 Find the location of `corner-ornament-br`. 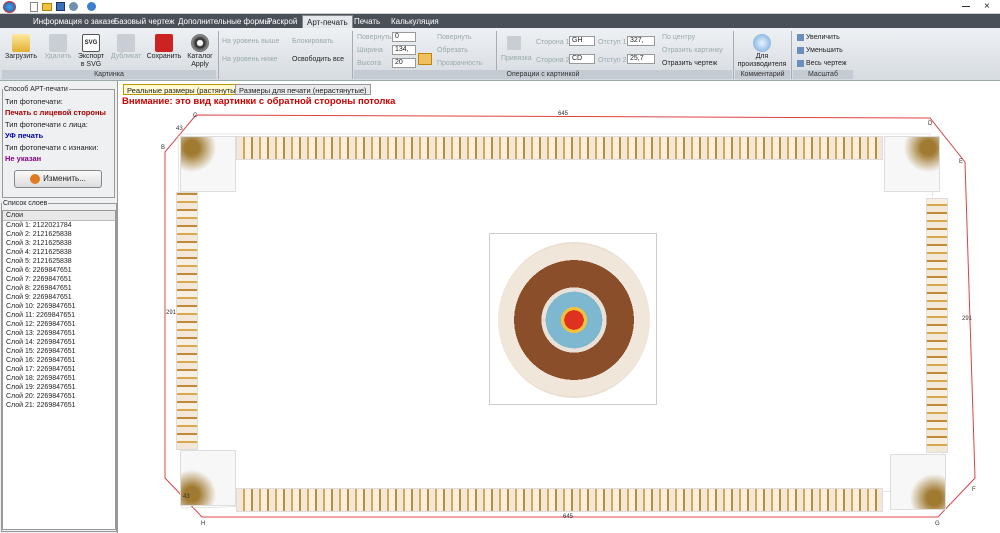

corner-ornament-br is located at coordinates (918, 482).